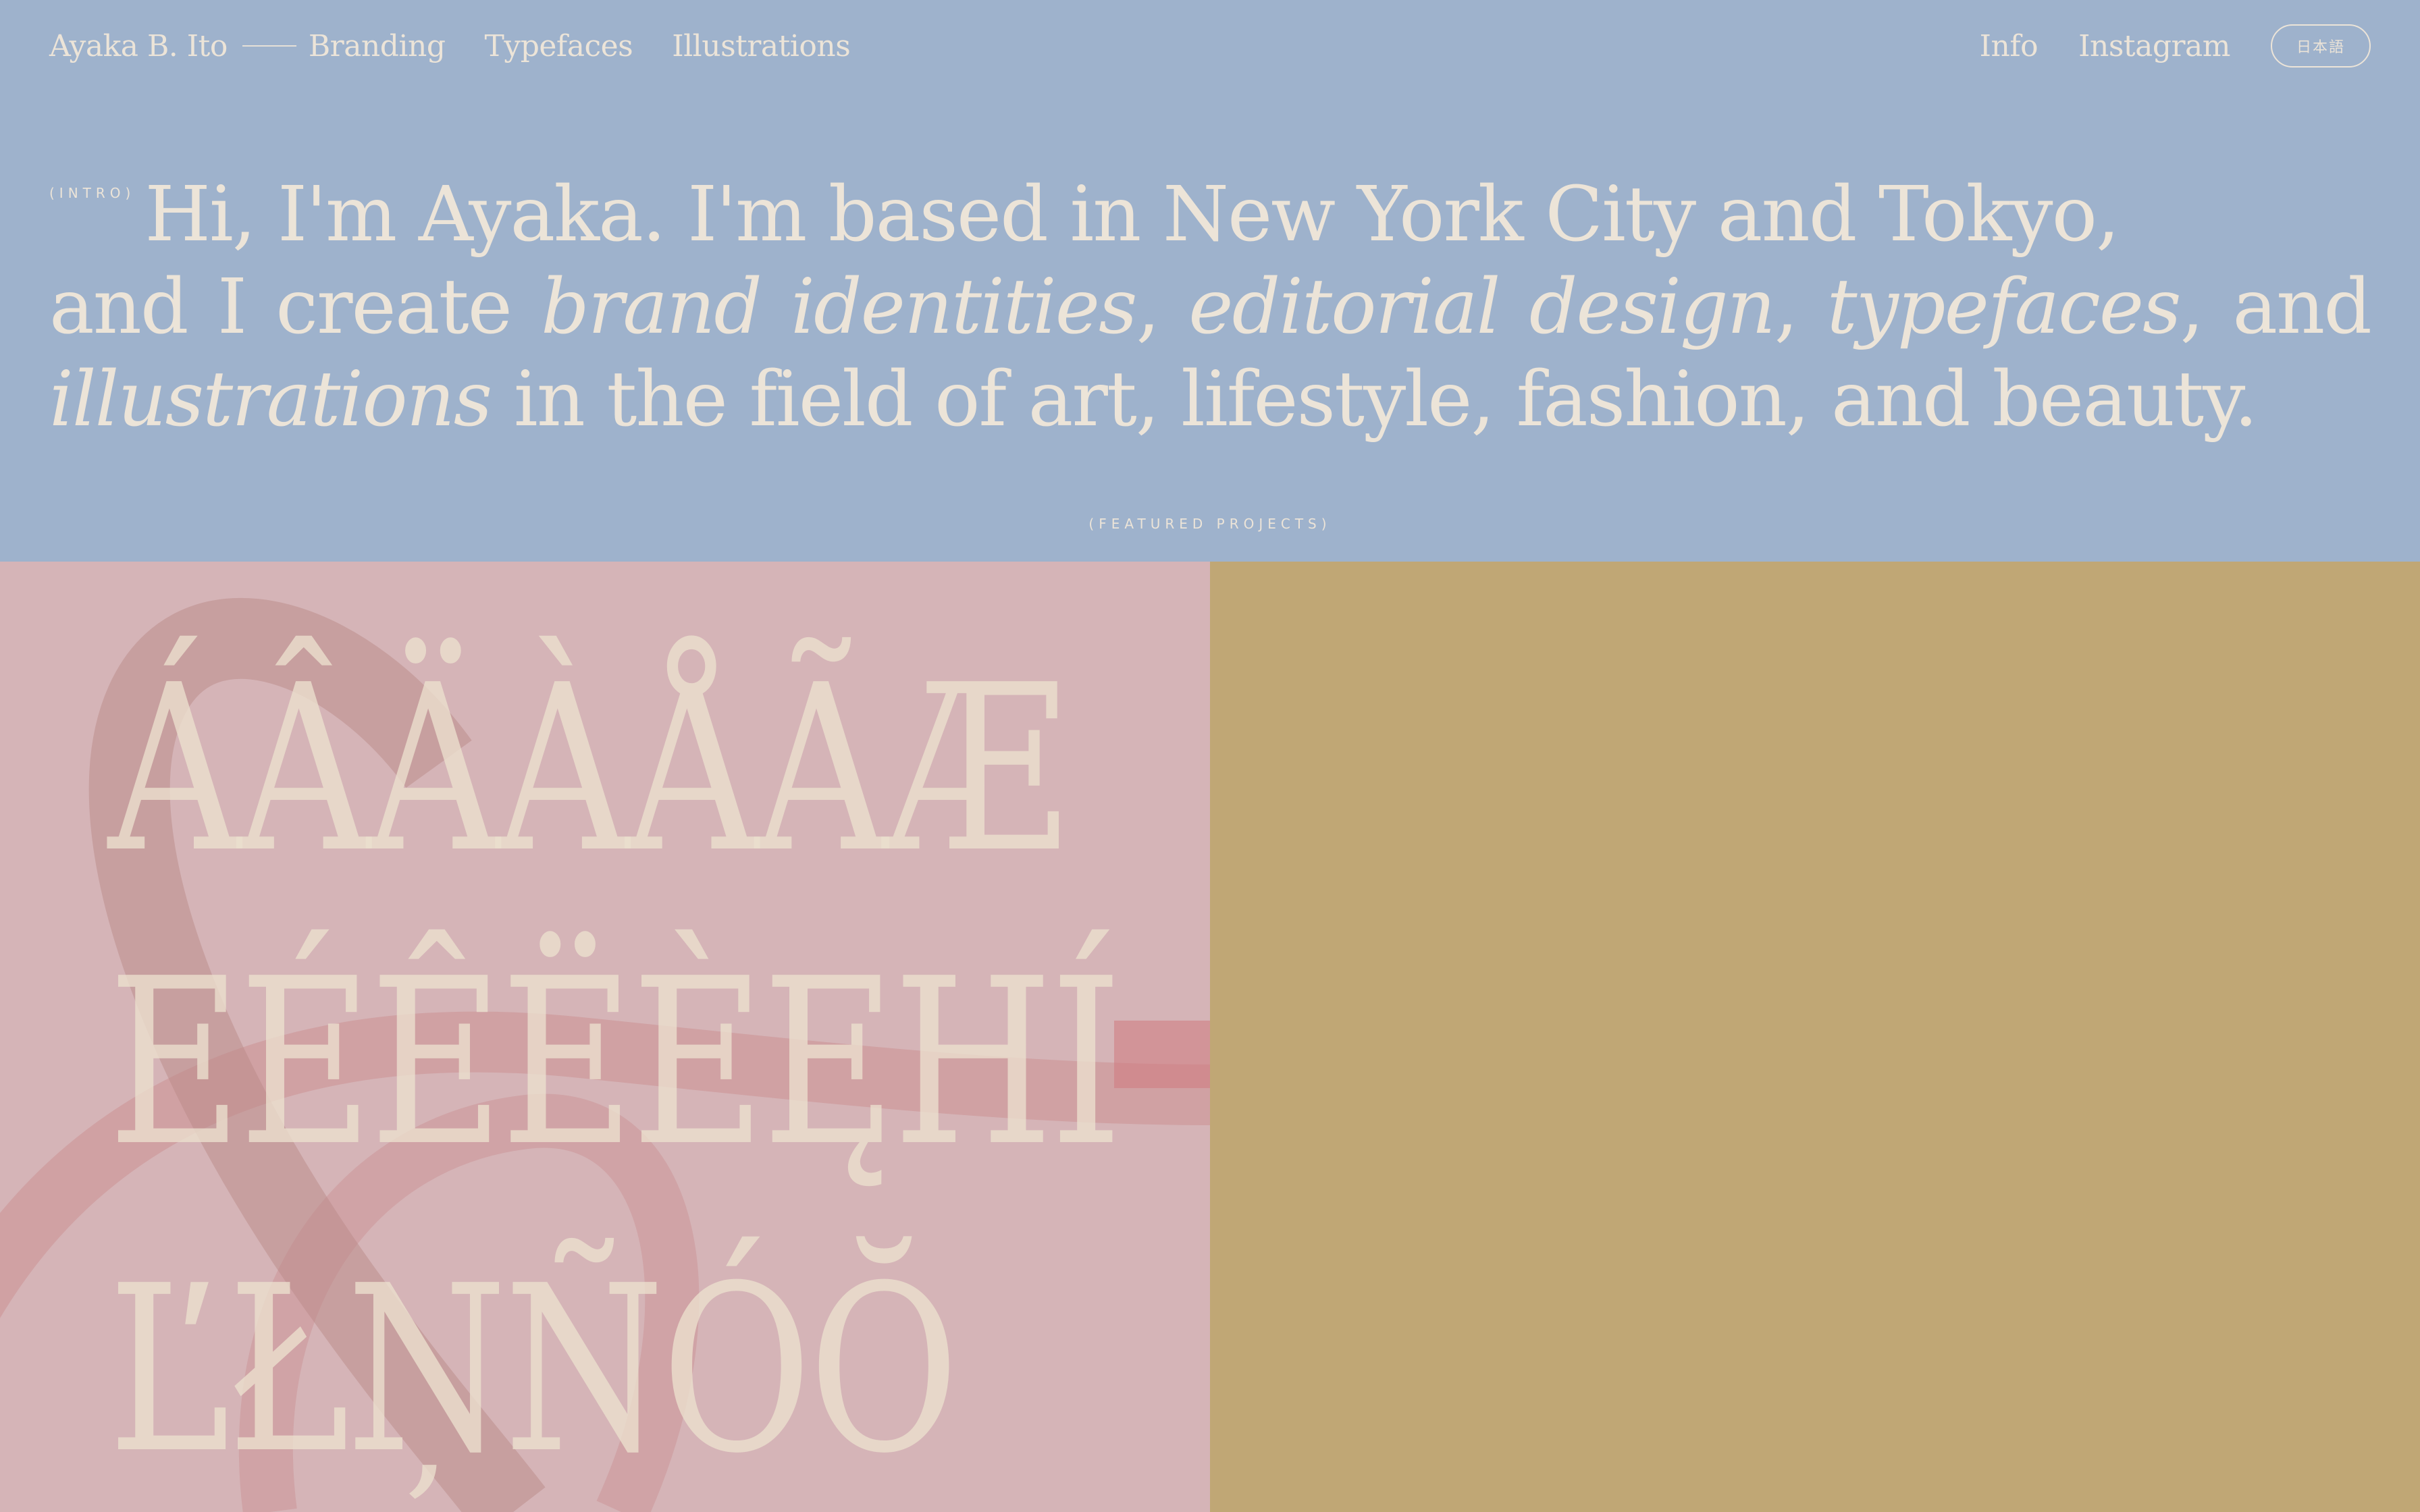 The height and width of the screenshot is (1512, 2420). Describe the element at coordinates (2004, 307) in the screenshot. I see `intro-emphasis-typefaces: typefaces` at that location.